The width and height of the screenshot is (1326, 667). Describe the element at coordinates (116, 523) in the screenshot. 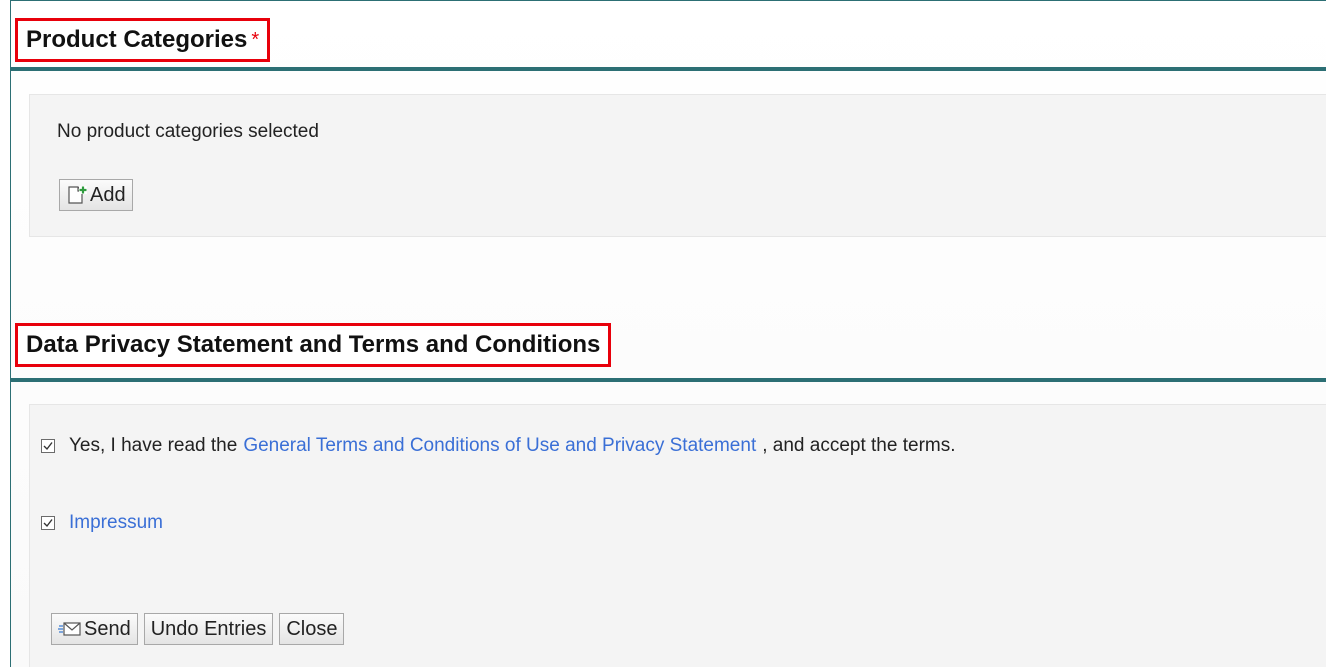

I see `impressum-link: Impressum` at that location.